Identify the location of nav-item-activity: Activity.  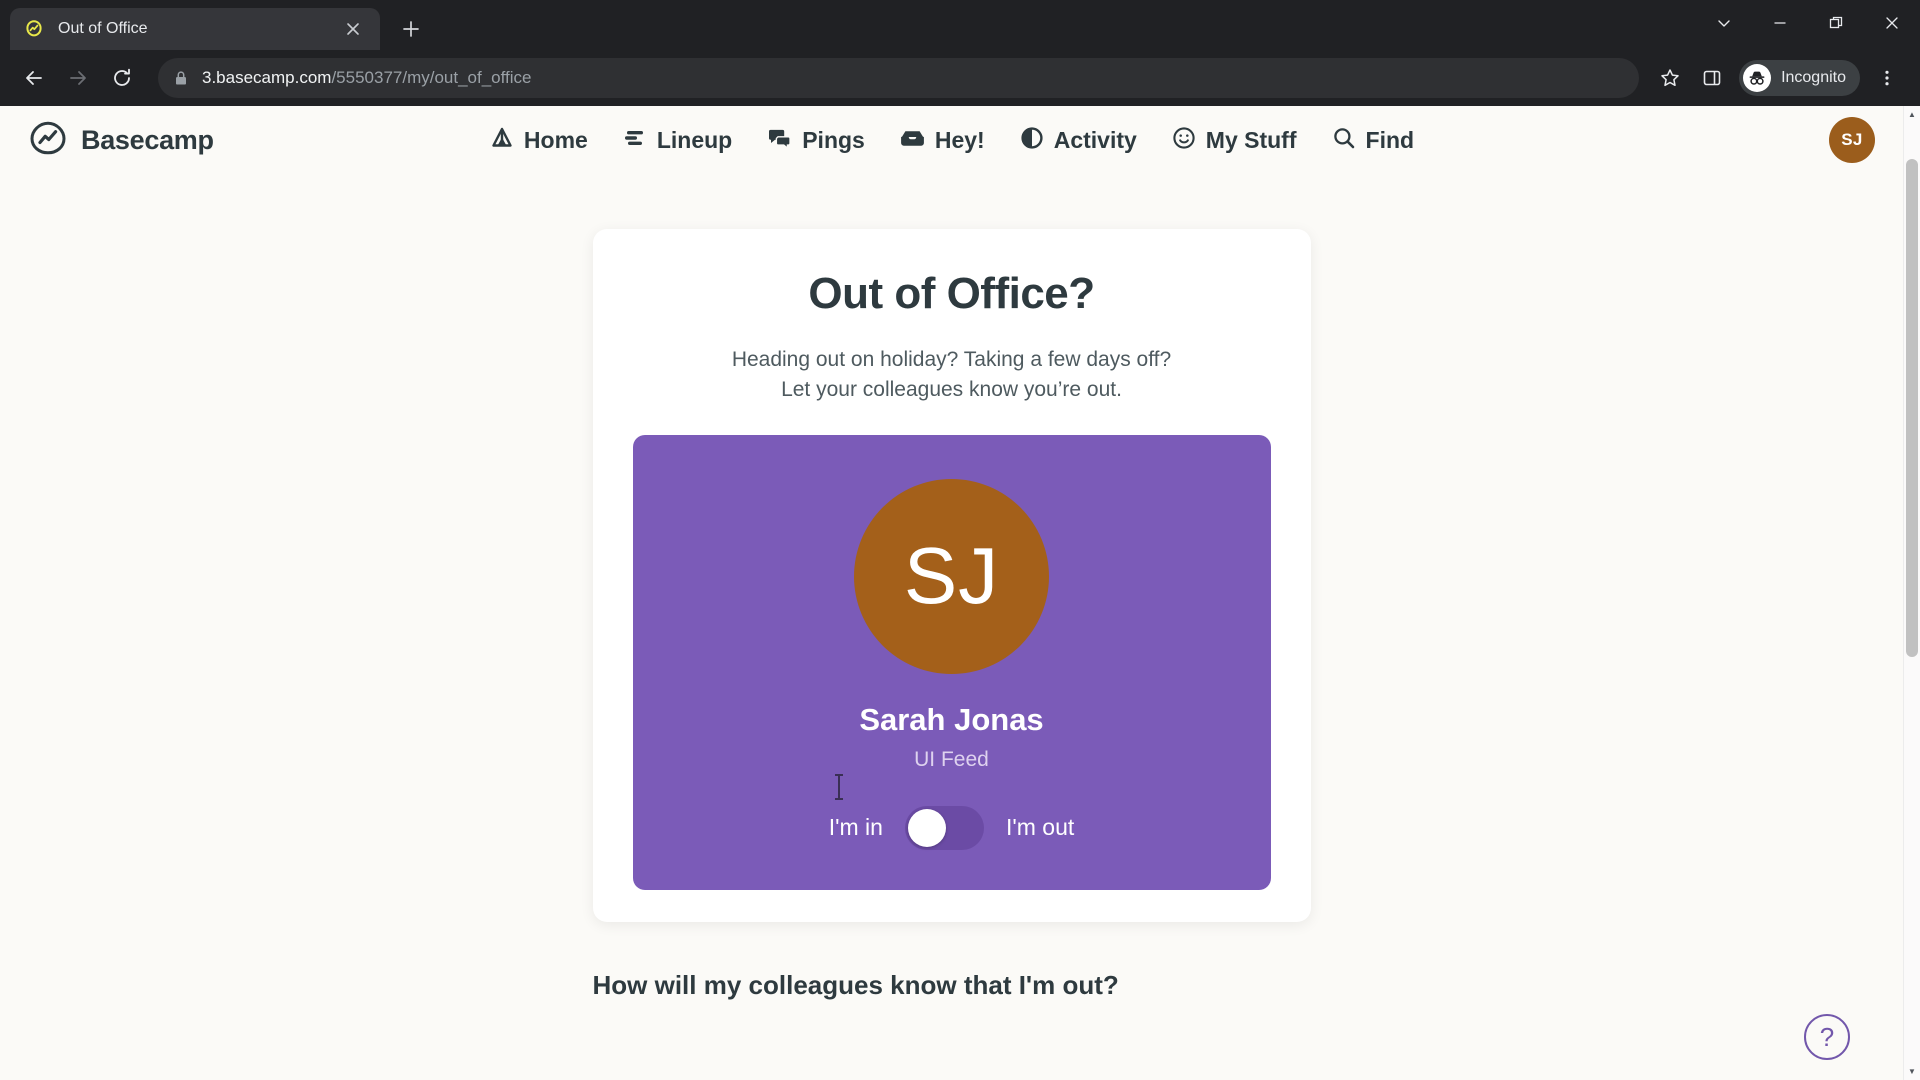
(1078, 140).